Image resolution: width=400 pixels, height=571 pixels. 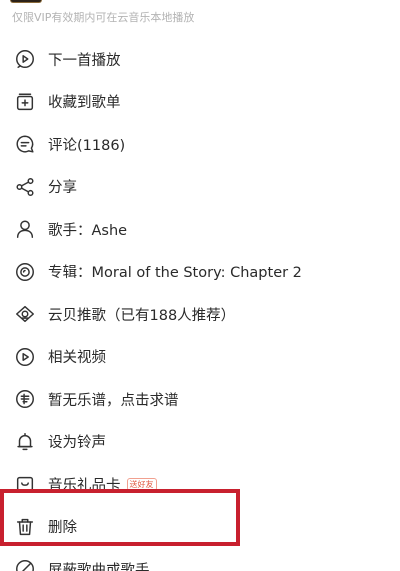 What do you see at coordinates (25, 272) in the screenshot?
I see `album-icon` at bounding box center [25, 272].